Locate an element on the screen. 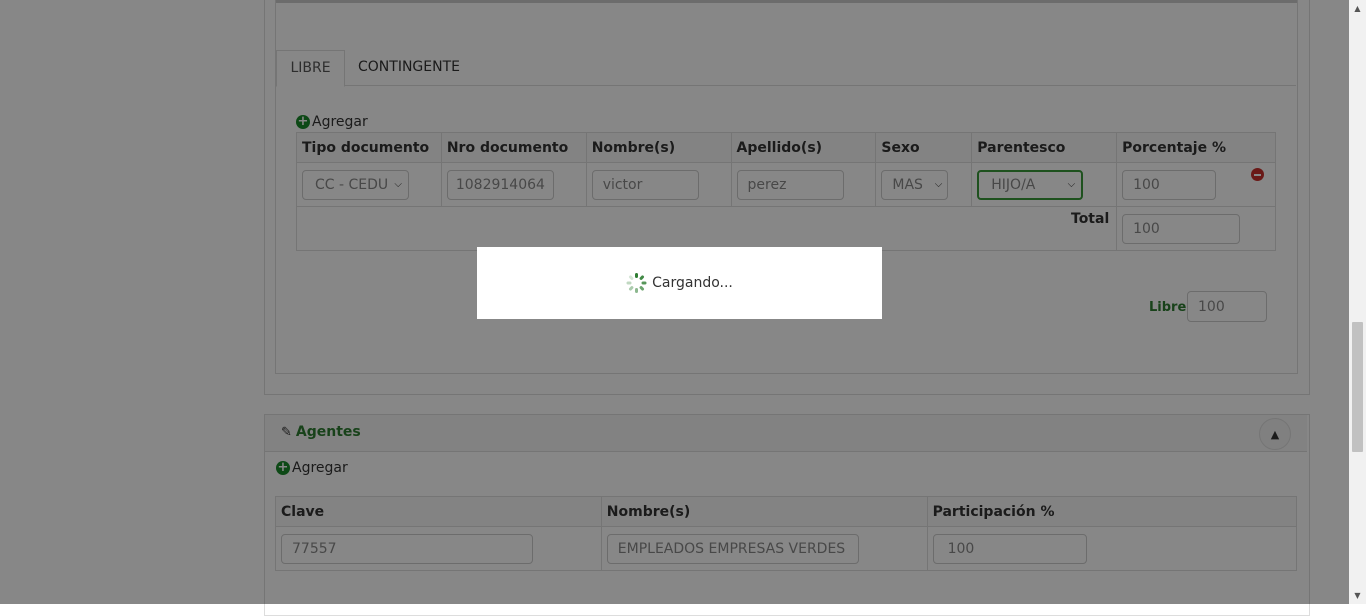 The image size is (1366, 616). scroll-up-arrow-icon: ▲ is located at coordinates (1357, 8).